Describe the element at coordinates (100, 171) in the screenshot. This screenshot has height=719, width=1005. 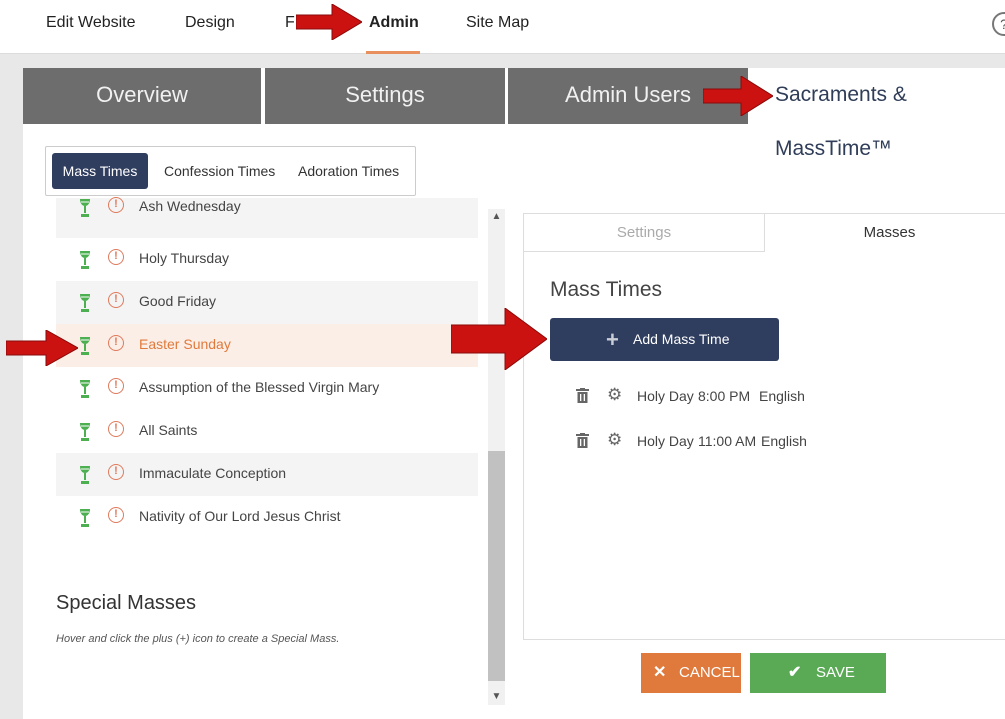
I see `subtab-mass-times: Mass Times` at that location.